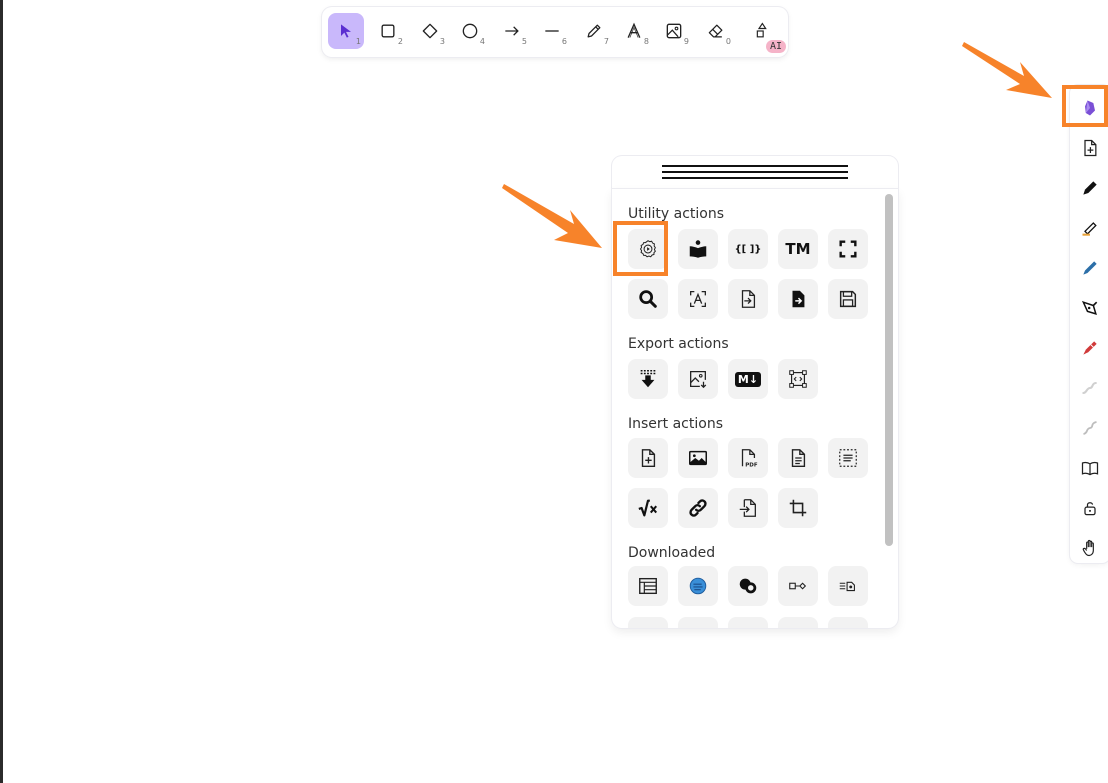 This screenshot has height=783, width=1108. Describe the element at coordinates (1090, 548) in the screenshot. I see `hand-button` at that location.